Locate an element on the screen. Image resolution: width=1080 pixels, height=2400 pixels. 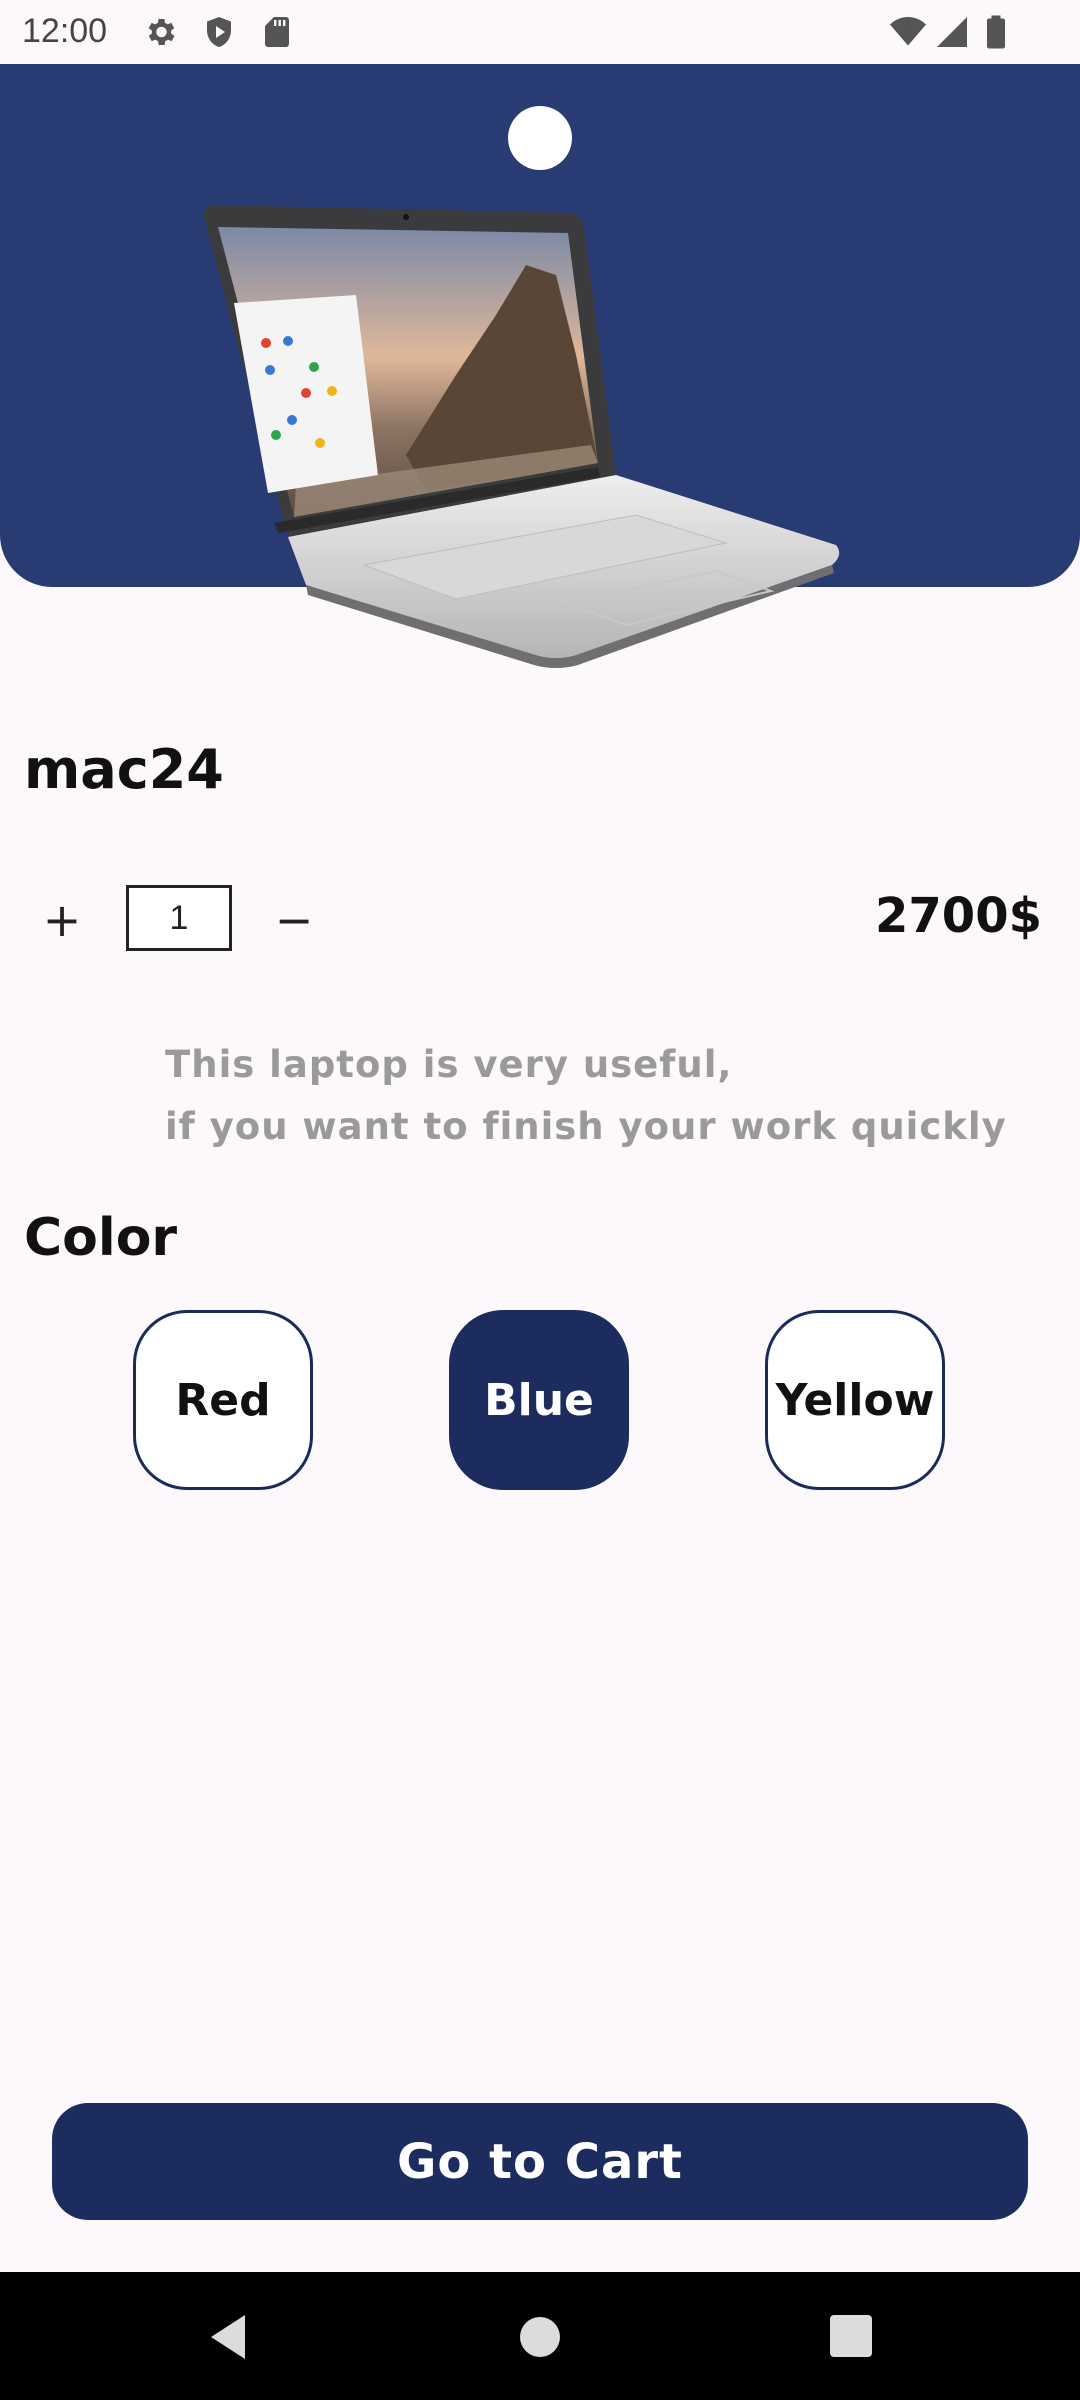
color-option-red: Red is located at coordinates (223, 1400).